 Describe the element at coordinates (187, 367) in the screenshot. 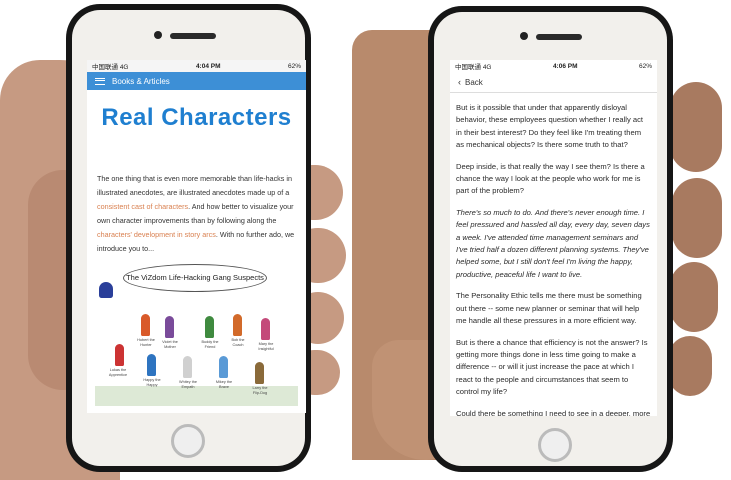

I see `whitey-character-icon` at that location.